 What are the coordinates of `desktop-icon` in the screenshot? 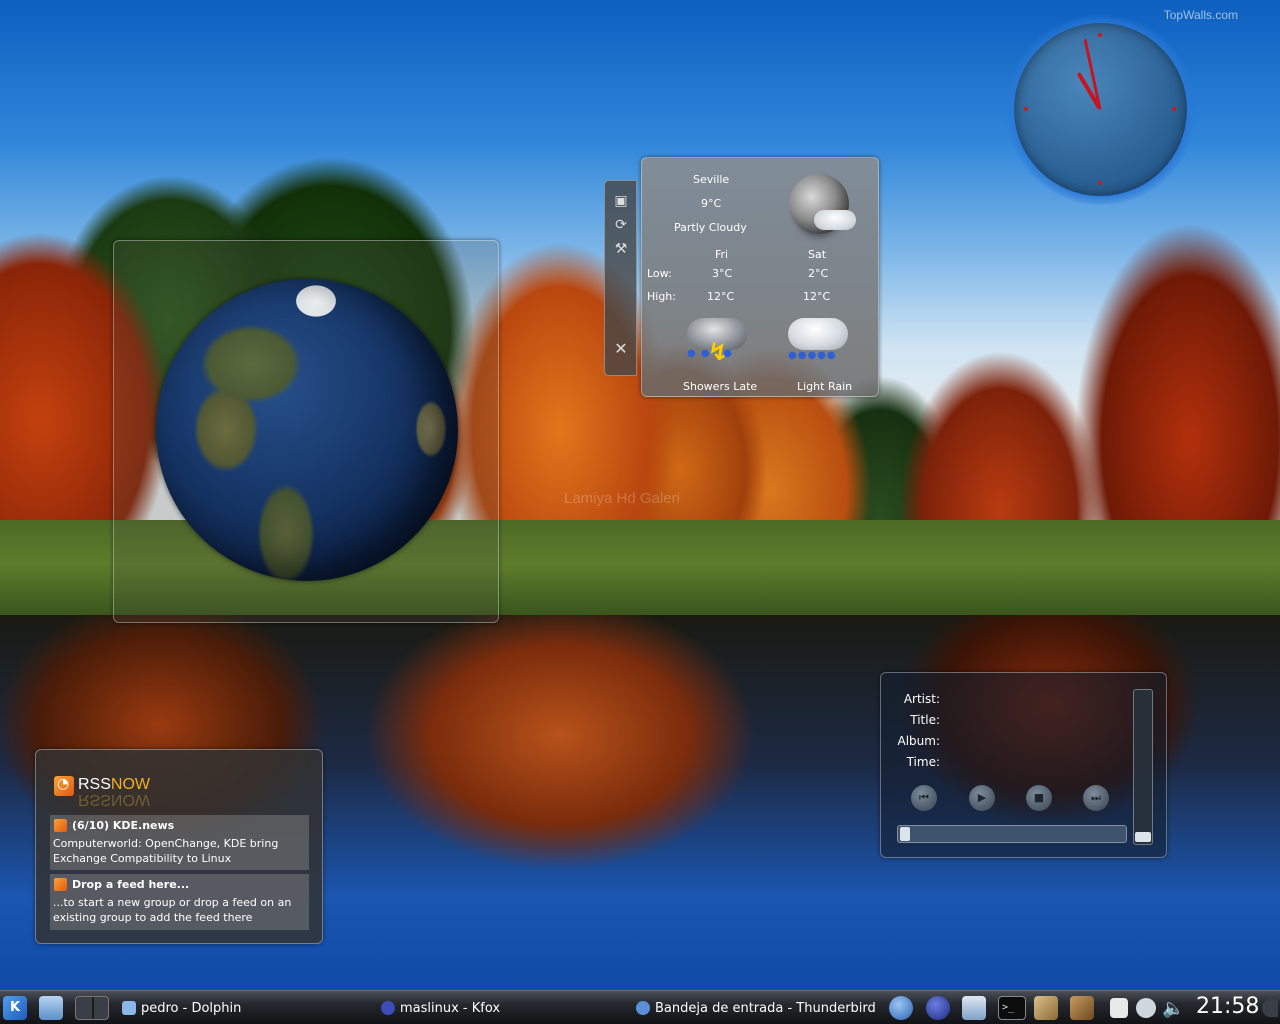 It's located at (51, 1008).